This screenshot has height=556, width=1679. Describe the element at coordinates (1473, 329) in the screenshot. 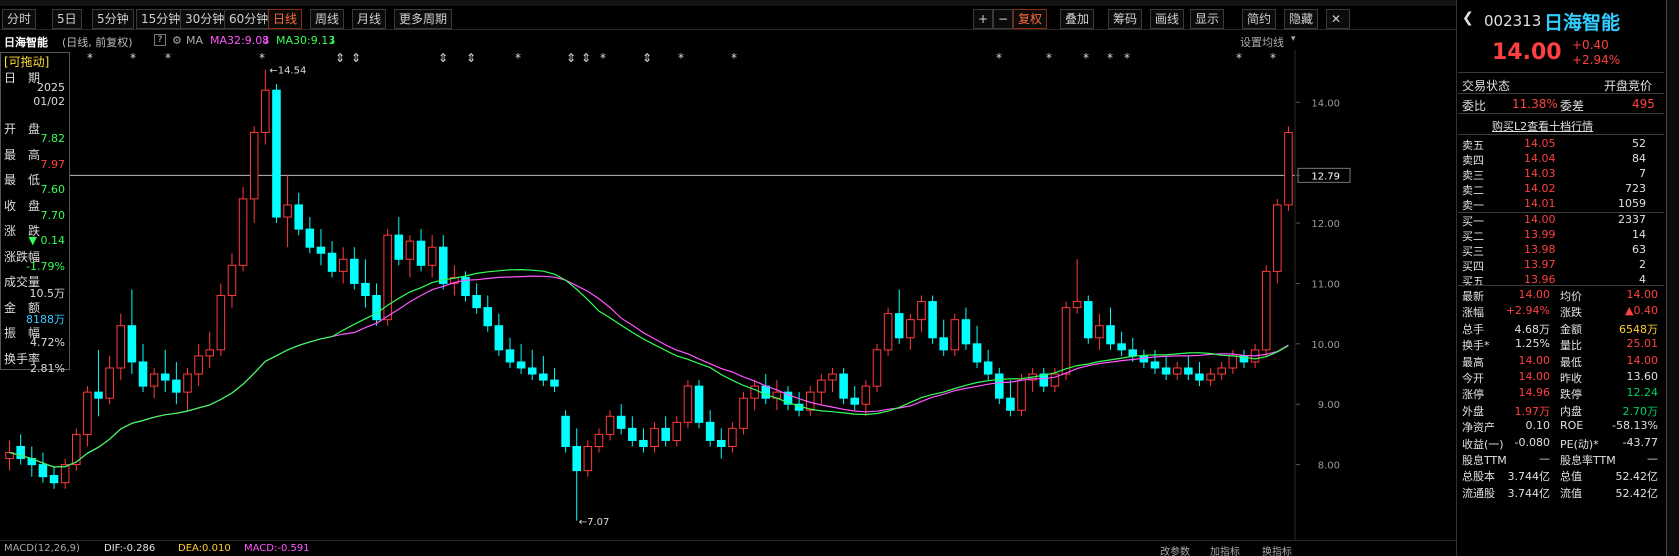

I see `stat-label: 总手` at that location.